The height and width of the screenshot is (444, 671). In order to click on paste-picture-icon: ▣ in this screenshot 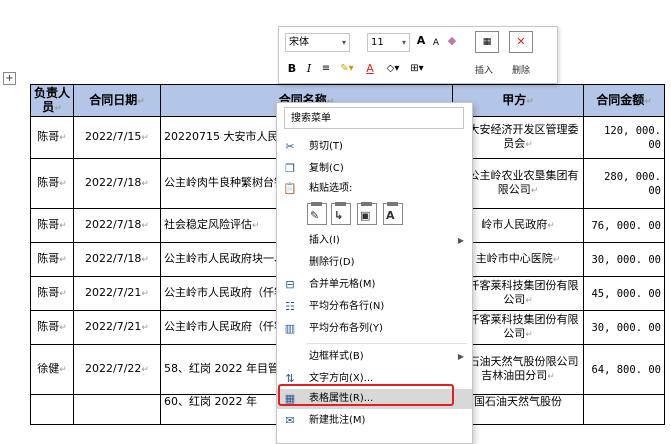, I will do `click(367, 213)`.